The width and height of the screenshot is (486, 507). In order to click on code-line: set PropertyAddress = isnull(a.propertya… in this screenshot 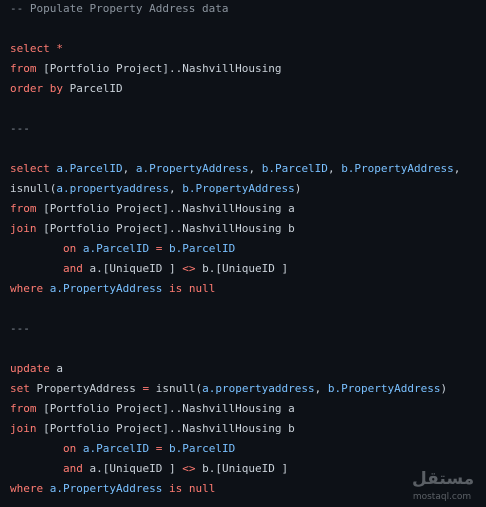, I will do `click(248, 389)`.